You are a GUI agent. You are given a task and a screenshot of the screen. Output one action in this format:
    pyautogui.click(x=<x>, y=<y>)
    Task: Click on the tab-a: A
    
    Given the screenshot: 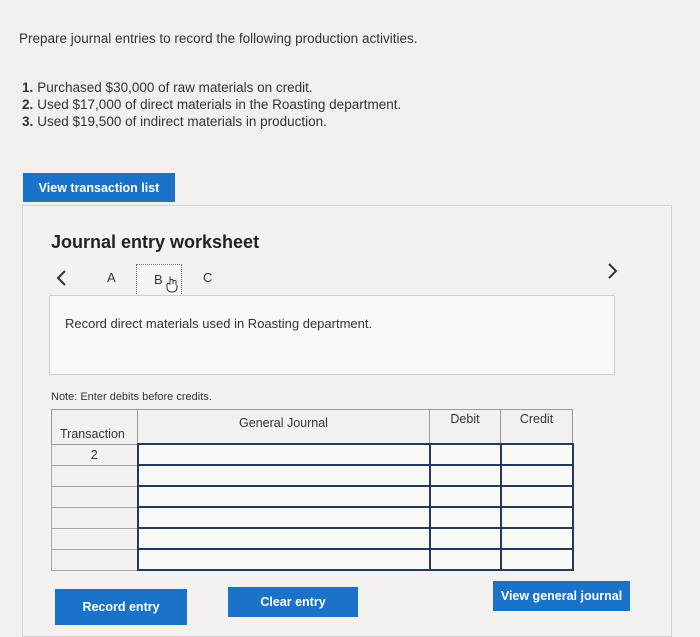 What is the action you would take?
    pyautogui.click(x=111, y=277)
    